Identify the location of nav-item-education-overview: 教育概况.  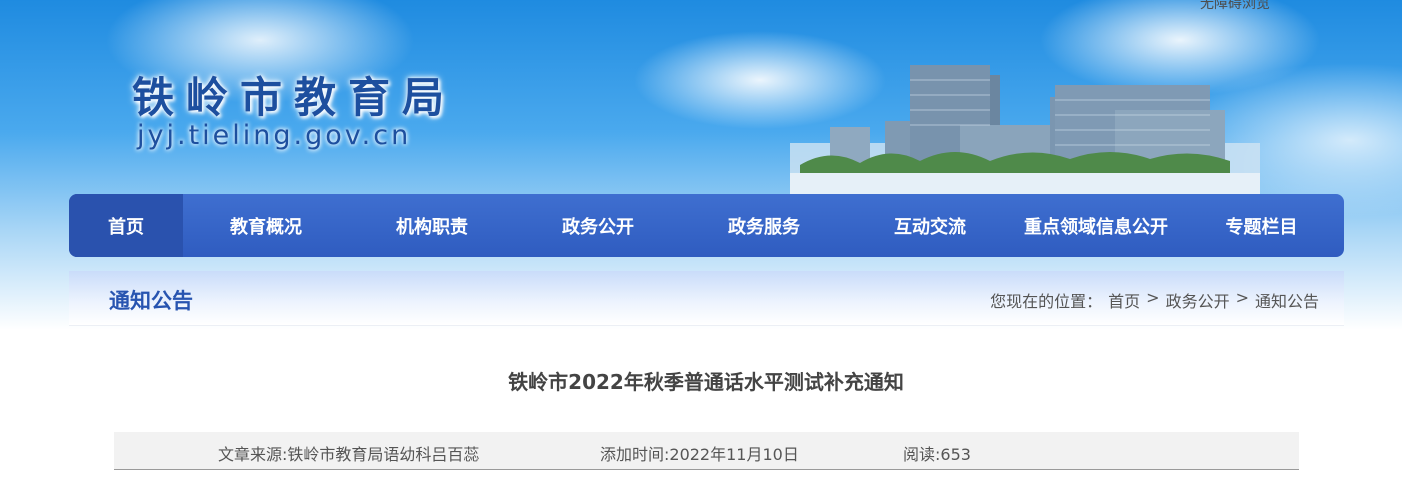
(266, 225).